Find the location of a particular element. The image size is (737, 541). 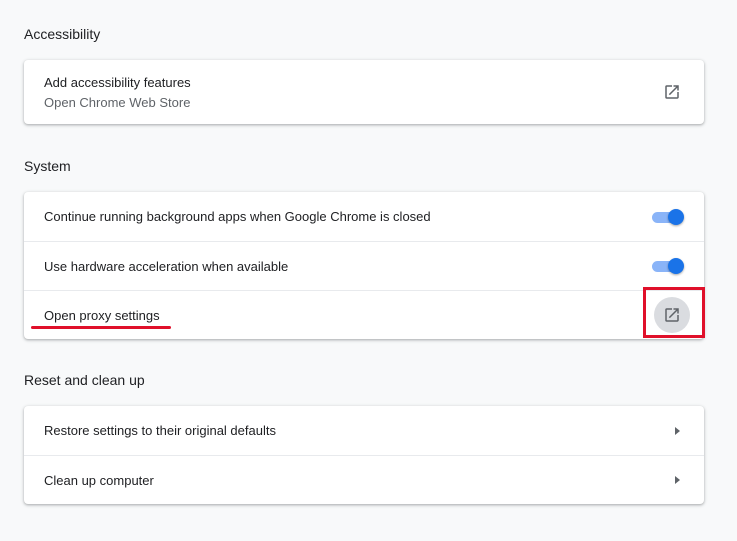

clean-up-computer-label: Clean up computer is located at coordinates (99, 480).